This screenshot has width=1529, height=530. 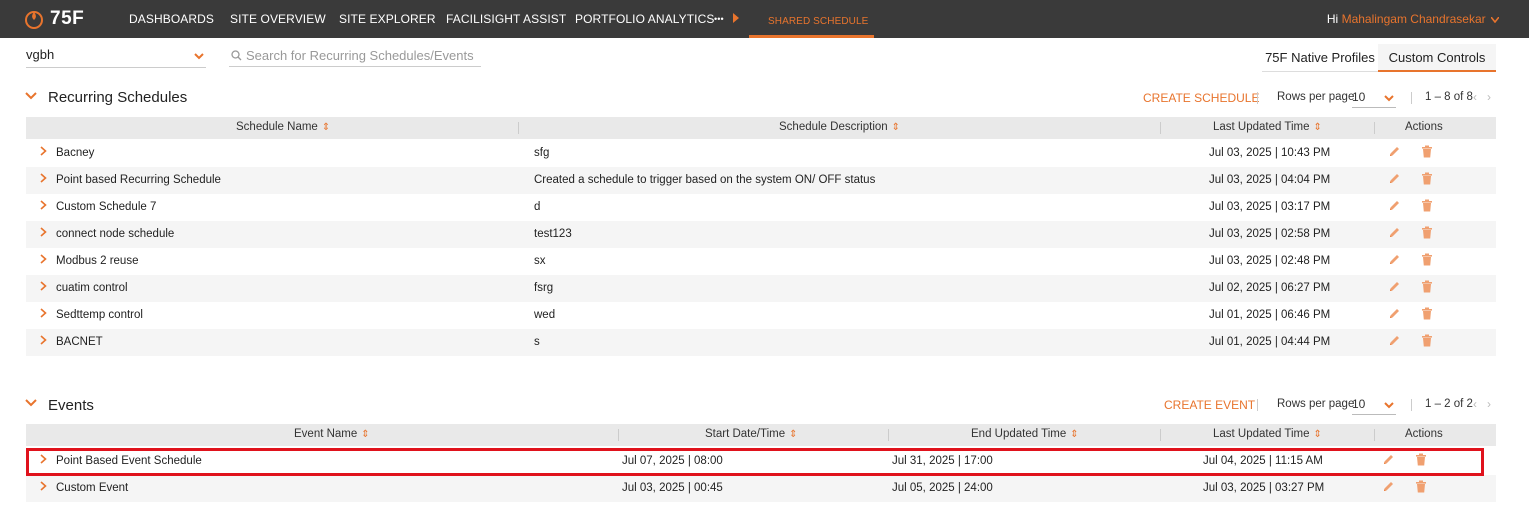 I want to click on table-row: Bacney sfg Jul 03, 2025 | 10:43 PM, so click(x=761, y=153).